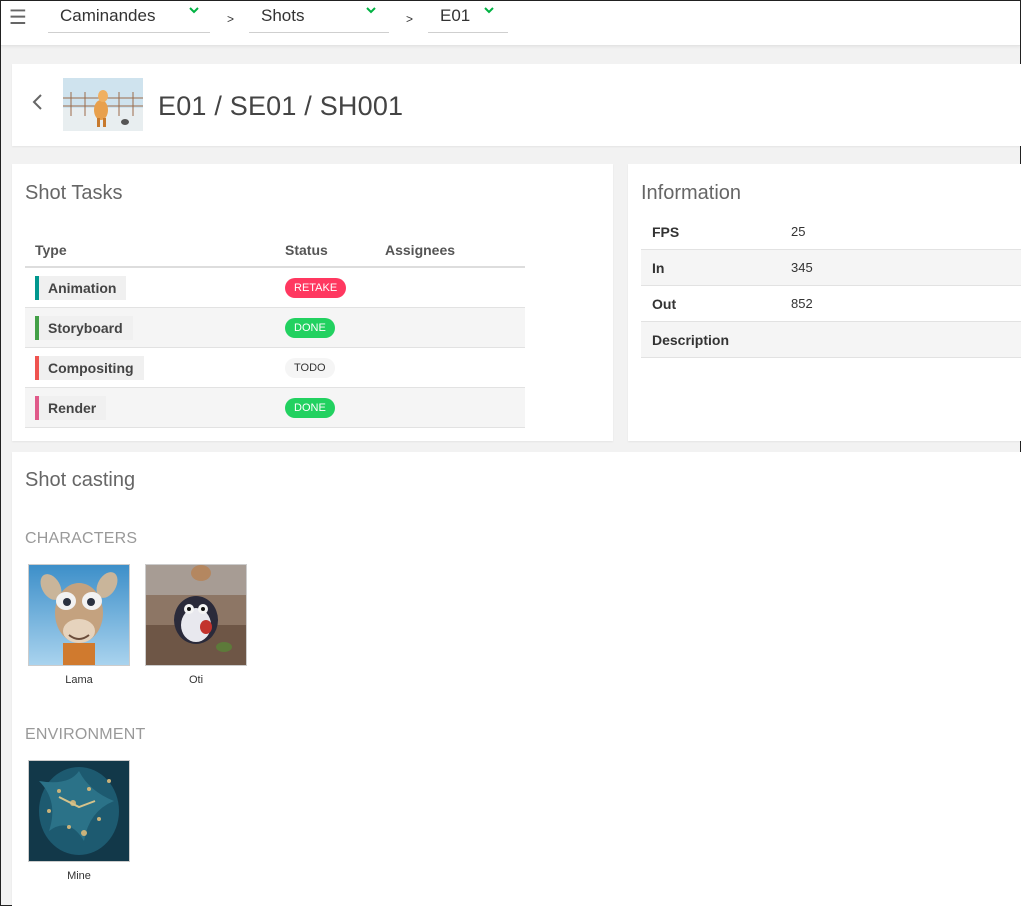 The width and height of the screenshot is (1021, 906). I want to click on info-value: 852, so click(802, 303).